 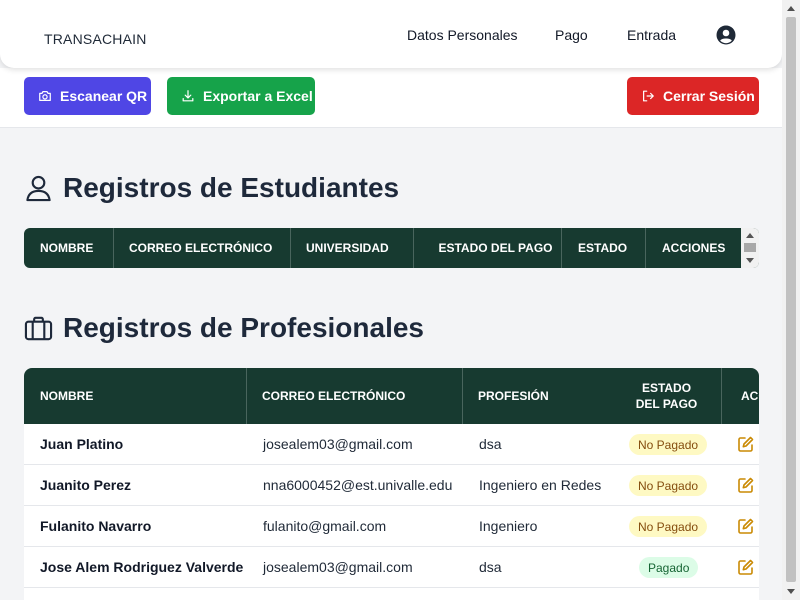 I want to click on students-col-universidad: UNIVERSIDAD, so click(x=352, y=248).